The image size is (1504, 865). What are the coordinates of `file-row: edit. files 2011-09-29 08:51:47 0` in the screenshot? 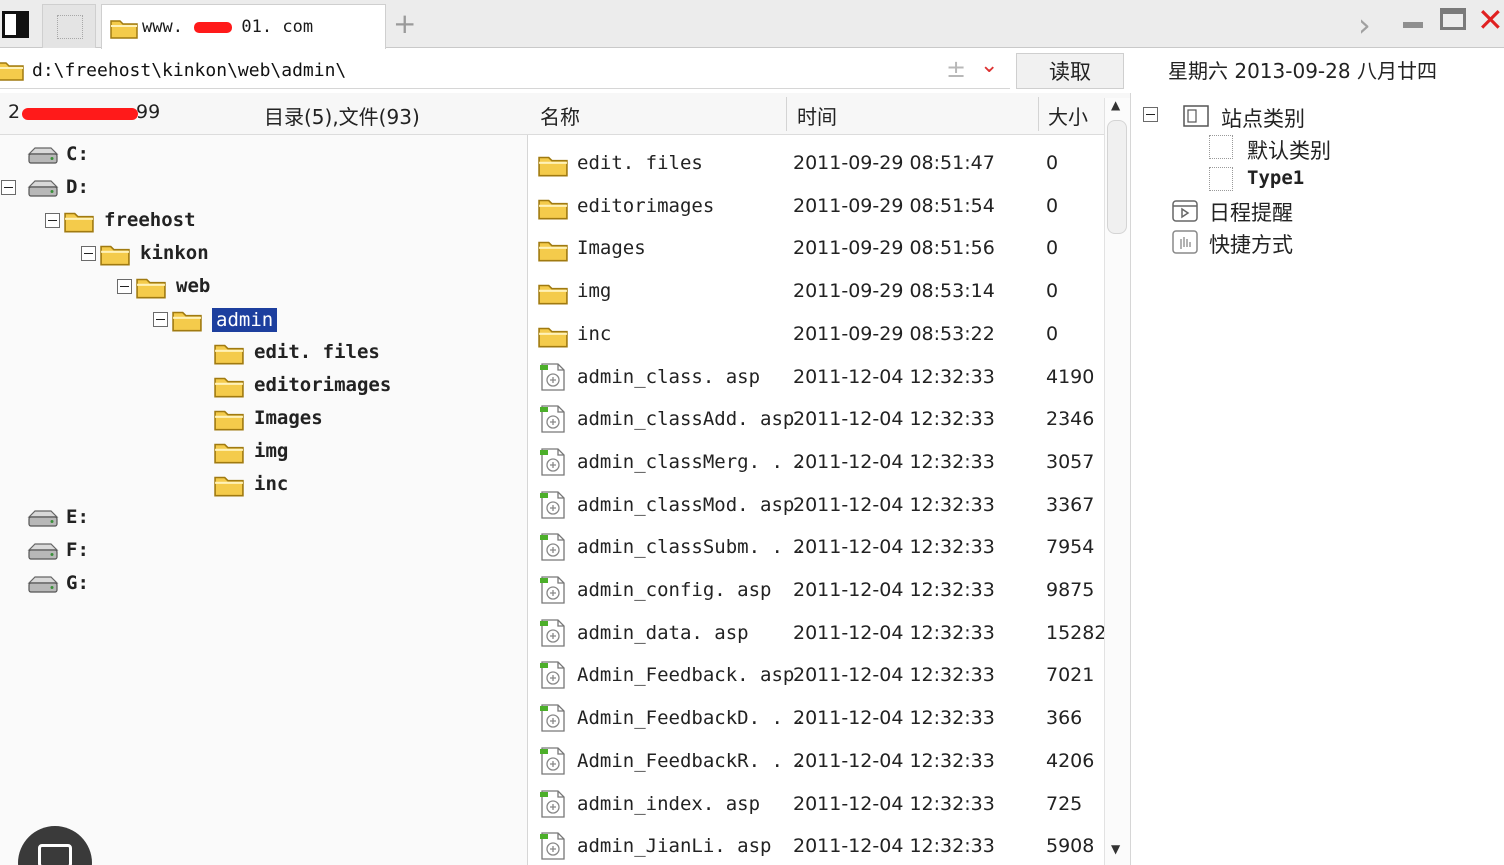 It's located at (817, 162).